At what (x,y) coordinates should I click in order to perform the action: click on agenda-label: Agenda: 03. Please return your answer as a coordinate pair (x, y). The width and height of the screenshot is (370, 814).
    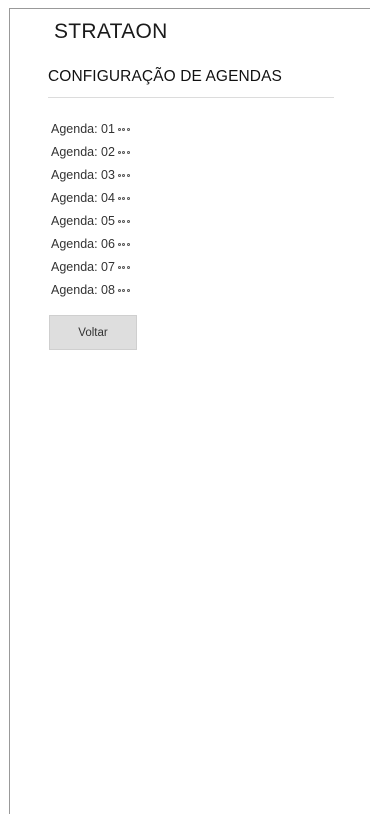
    Looking at the image, I should click on (83, 175).